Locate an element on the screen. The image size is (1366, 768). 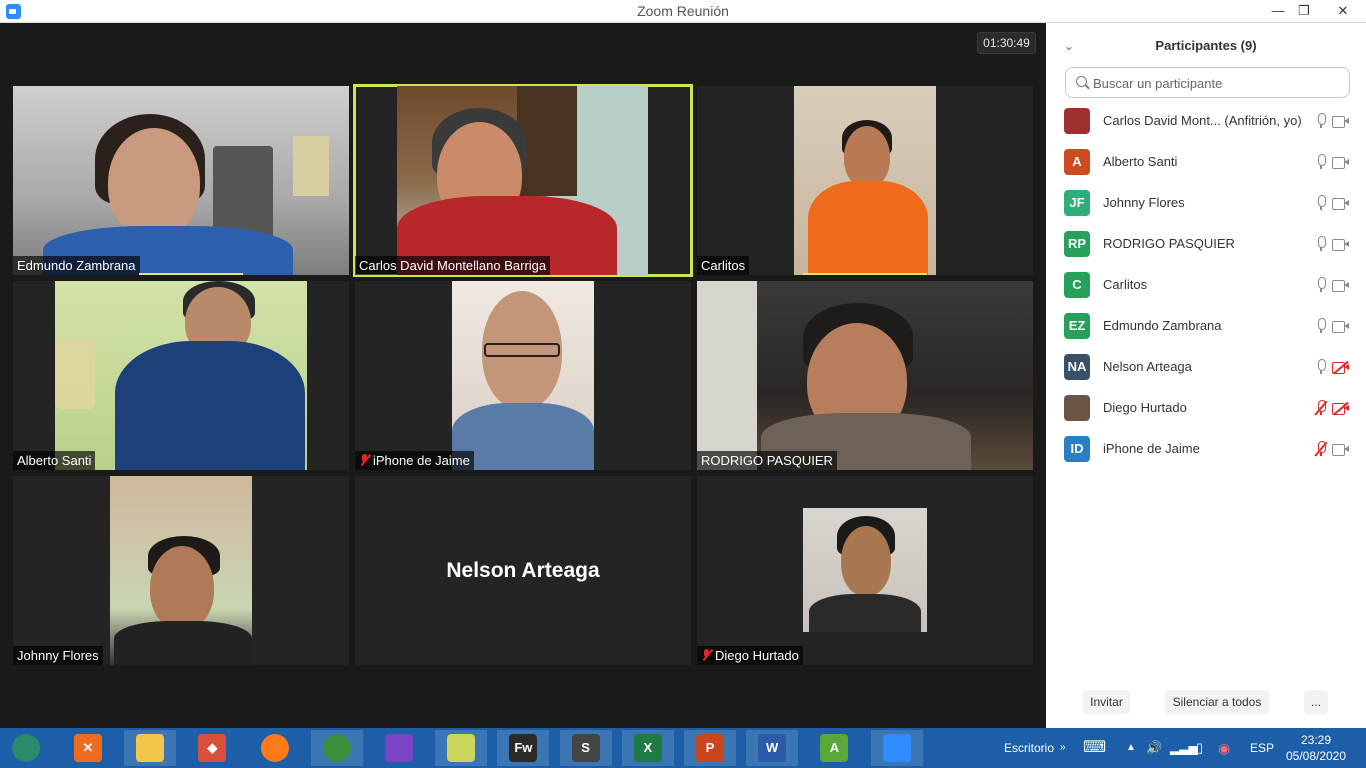
fireworks-icon: Fw is located at coordinates (523, 748).